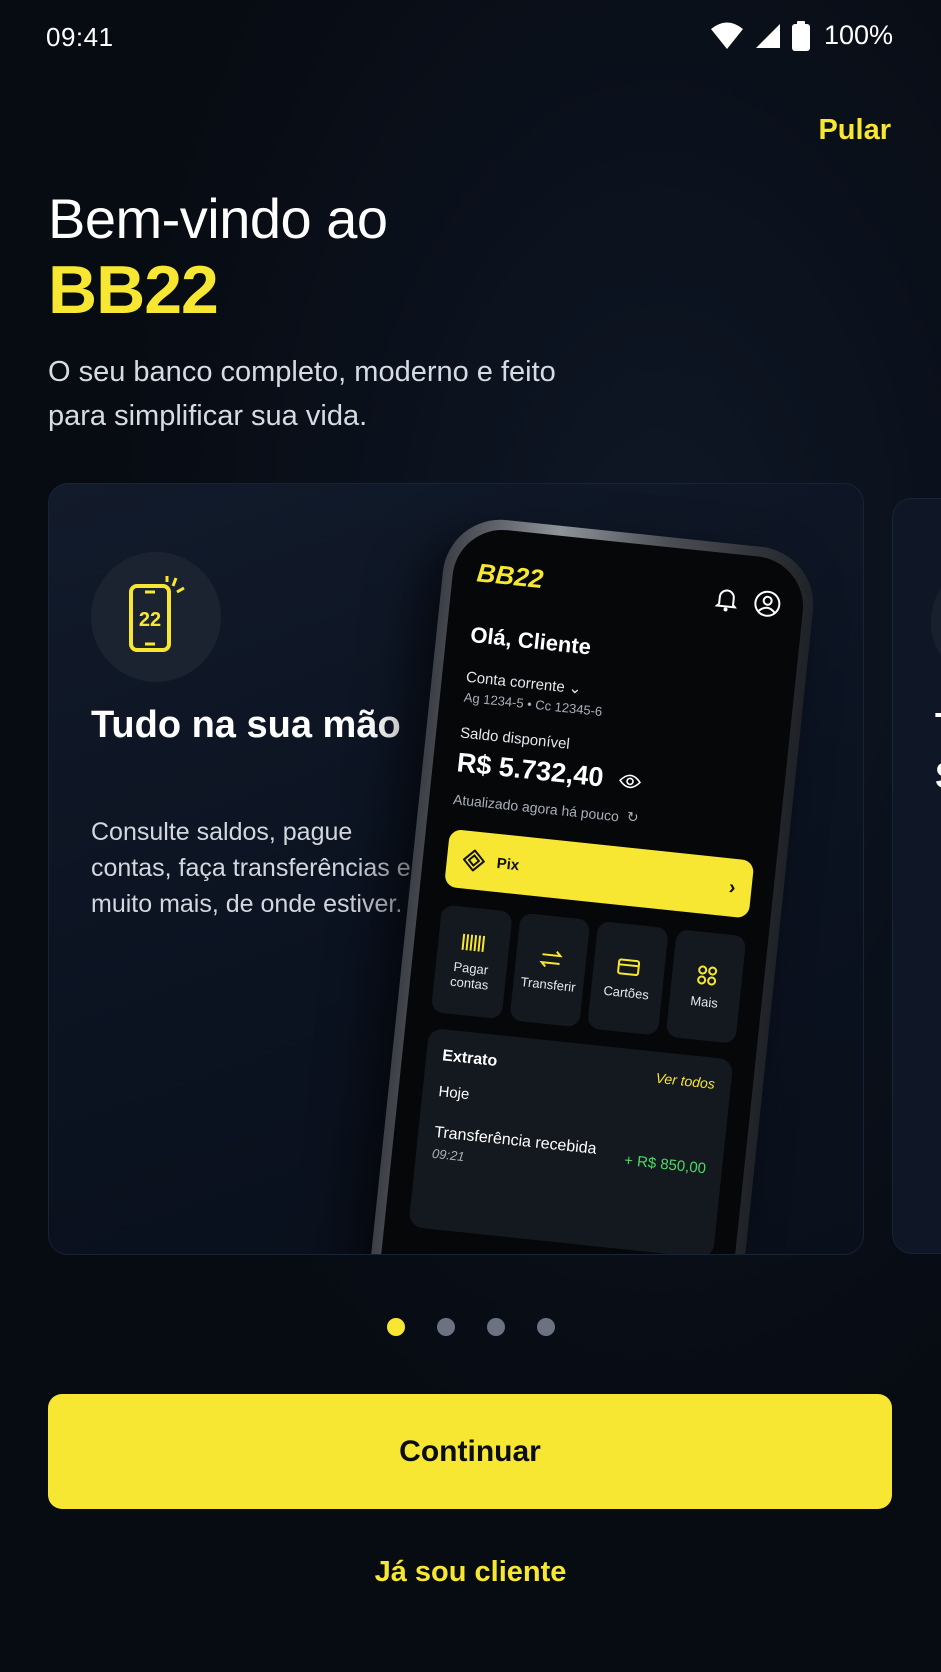 This screenshot has height=1672, width=941. I want to click on mock-agency: Ag 1234-5, so click(494, 700).